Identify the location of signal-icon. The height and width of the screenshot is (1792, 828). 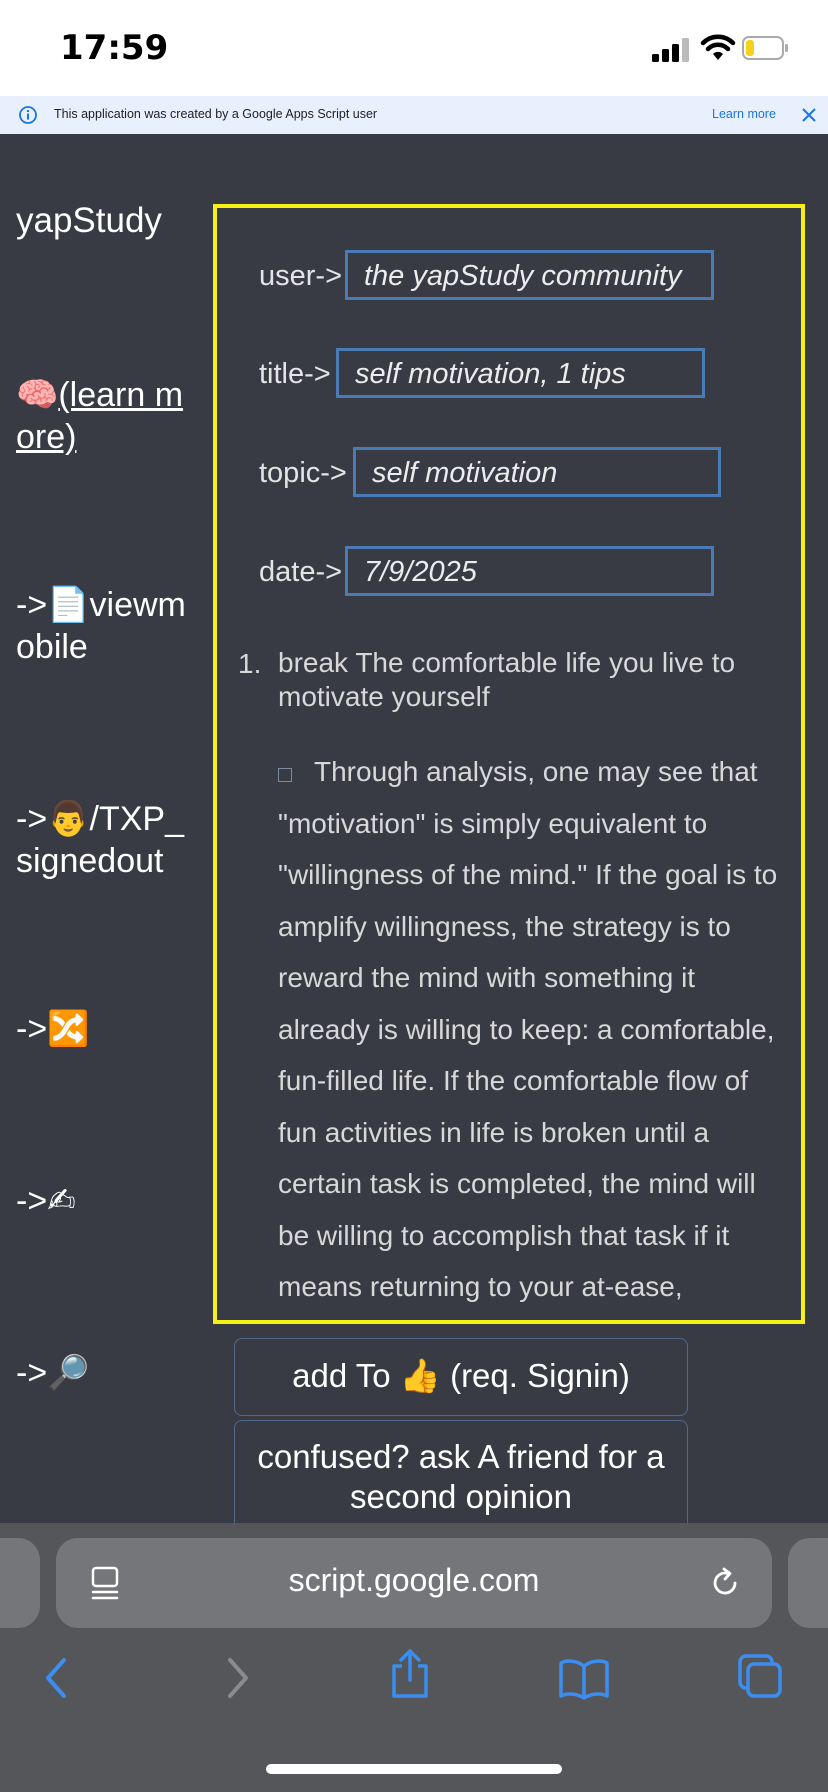
(670, 50).